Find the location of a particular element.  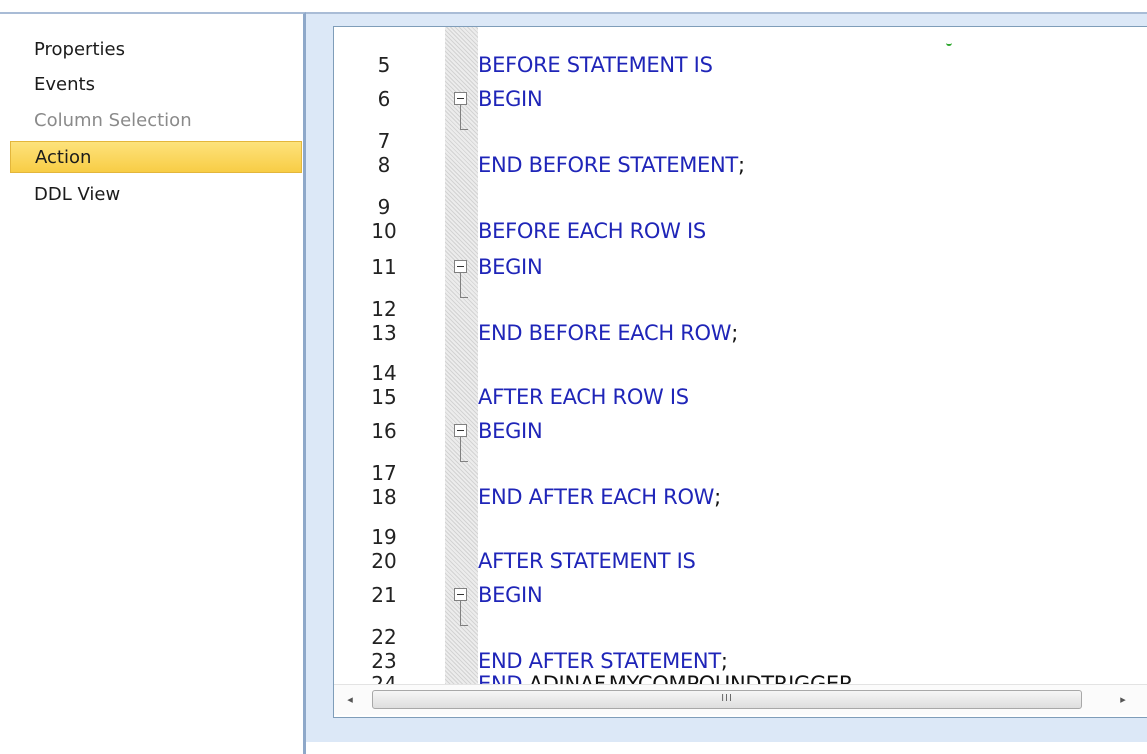

code-text: AFTER EACH ROW IS is located at coordinates (583, 397).